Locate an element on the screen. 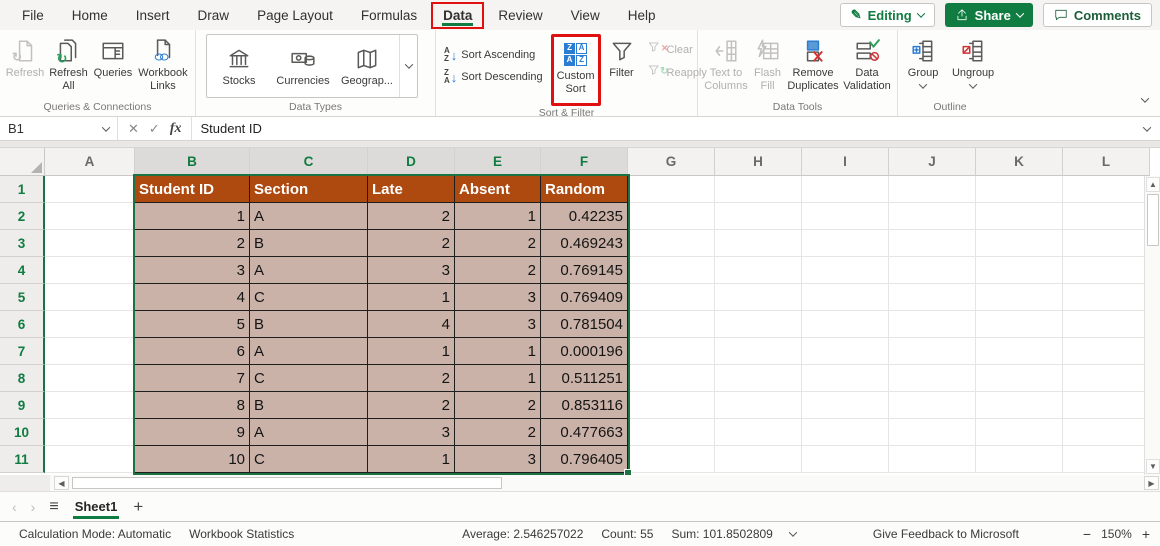  cell-L5 is located at coordinates (1106, 297).